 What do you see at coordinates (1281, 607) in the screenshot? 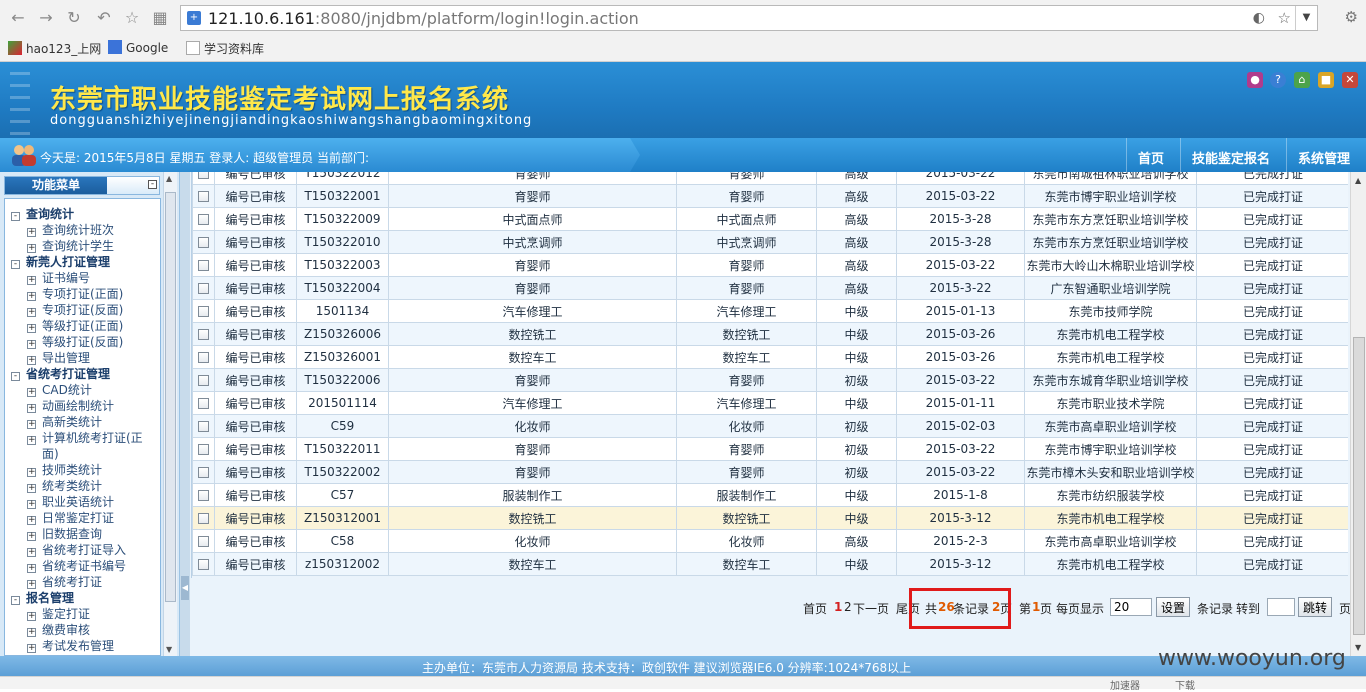
I see `goto-page-input` at bounding box center [1281, 607].